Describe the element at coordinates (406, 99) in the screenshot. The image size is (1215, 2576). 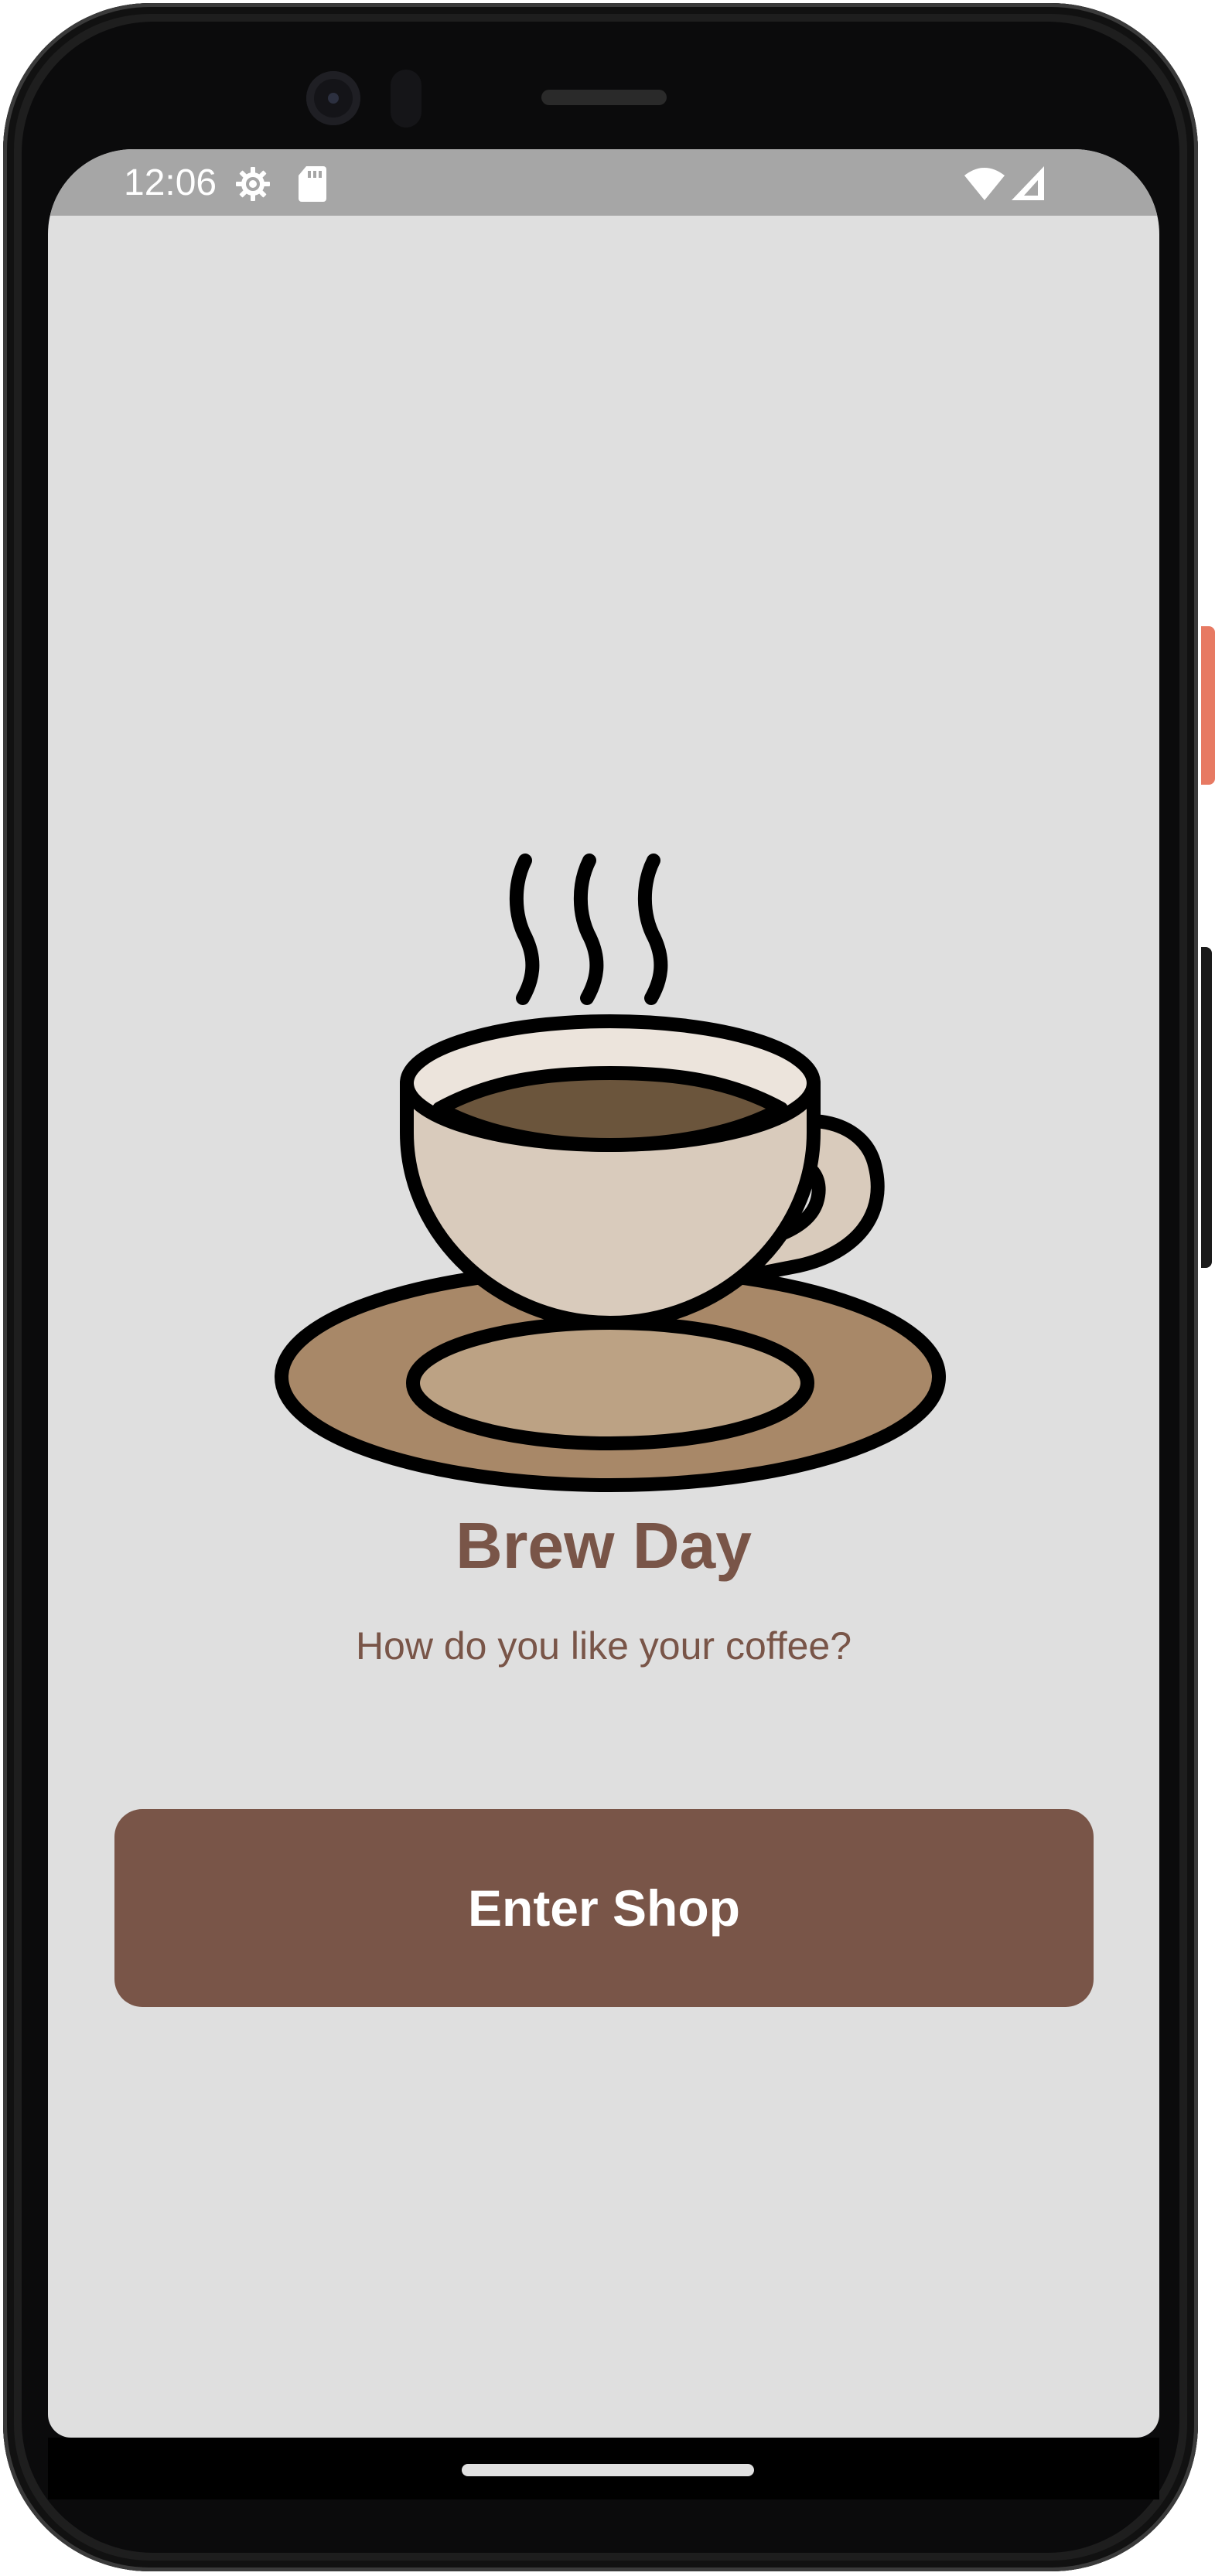
I see `proximity-sensor` at that location.